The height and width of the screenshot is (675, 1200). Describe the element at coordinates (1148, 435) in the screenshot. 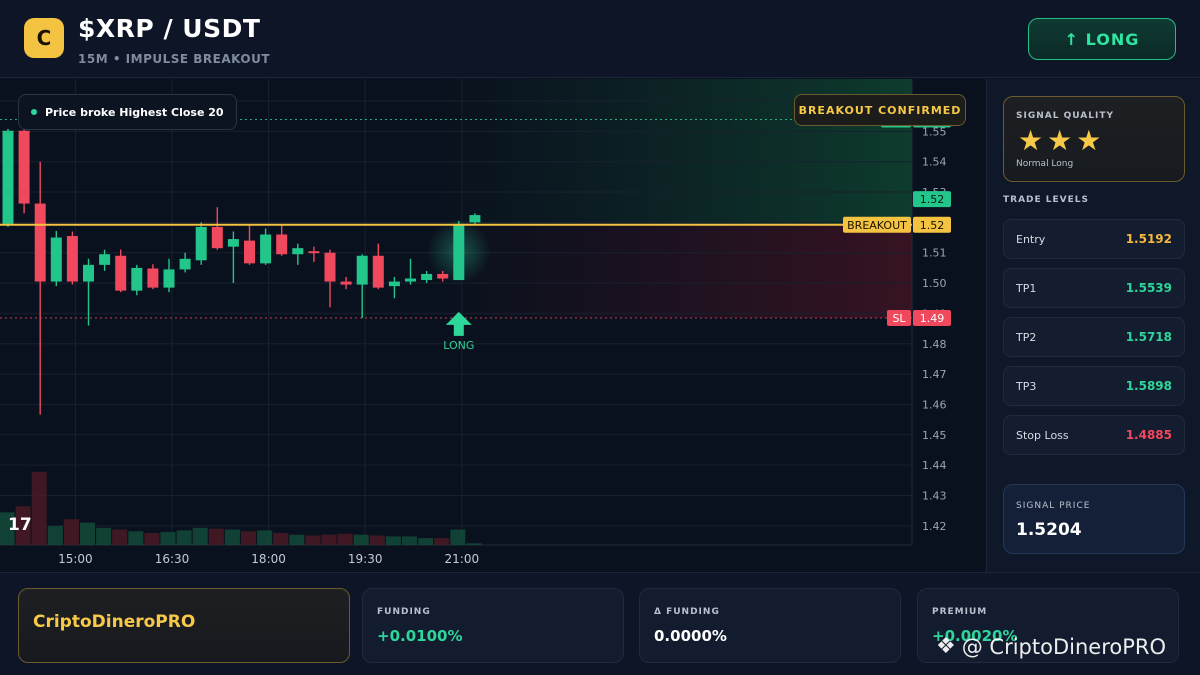

I see `trade-level-value: 1.4885` at that location.